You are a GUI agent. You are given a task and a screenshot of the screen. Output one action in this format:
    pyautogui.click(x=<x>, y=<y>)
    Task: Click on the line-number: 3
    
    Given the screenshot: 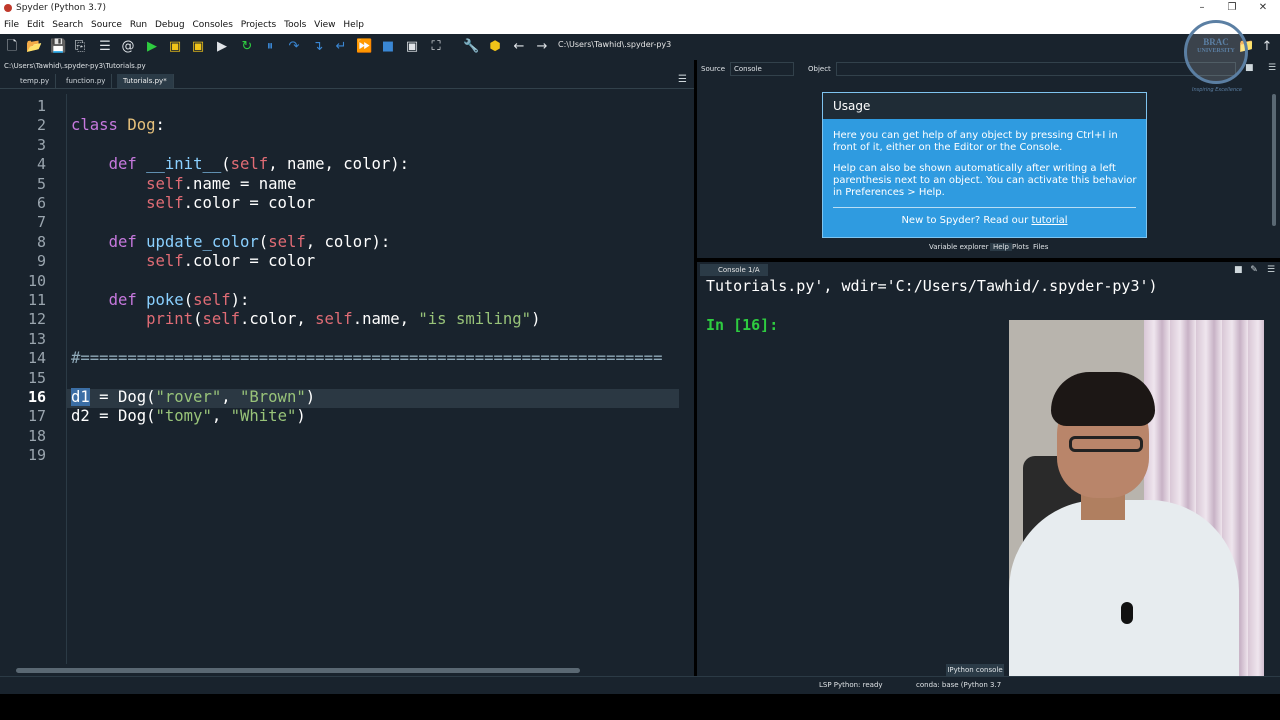 What is the action you would take?
    pyautogui.click(x=41, y=144)
    